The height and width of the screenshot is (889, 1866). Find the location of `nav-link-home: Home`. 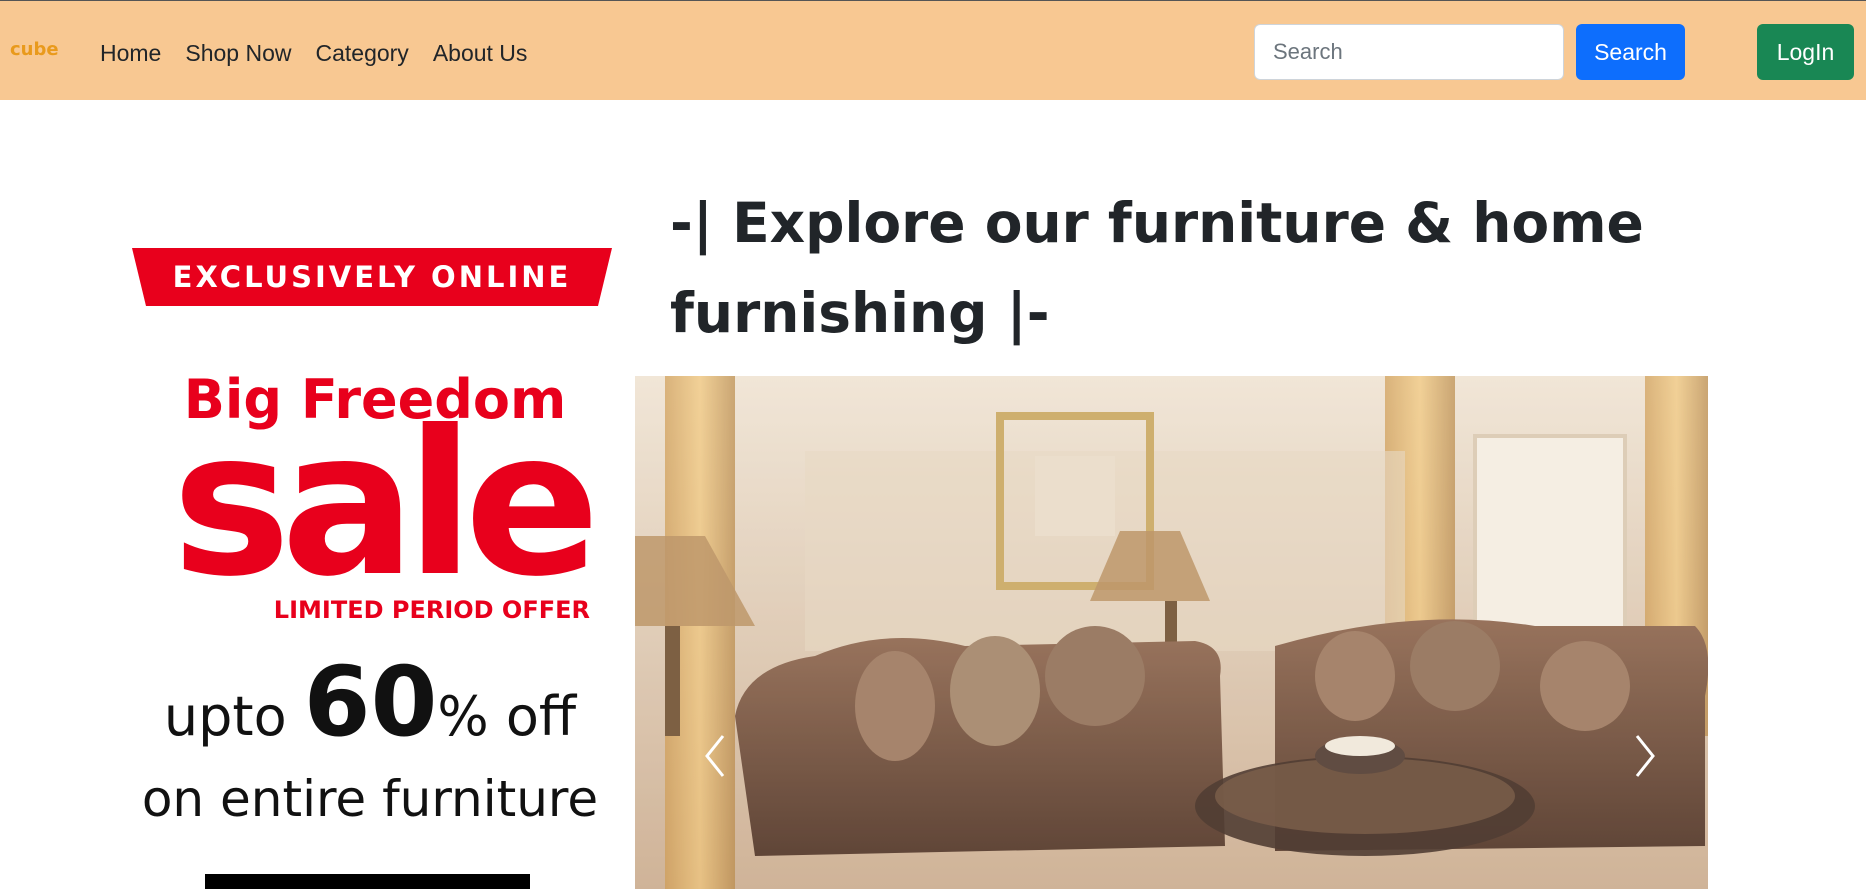

nav-link-home: Home is located at coordinates (130, 53).